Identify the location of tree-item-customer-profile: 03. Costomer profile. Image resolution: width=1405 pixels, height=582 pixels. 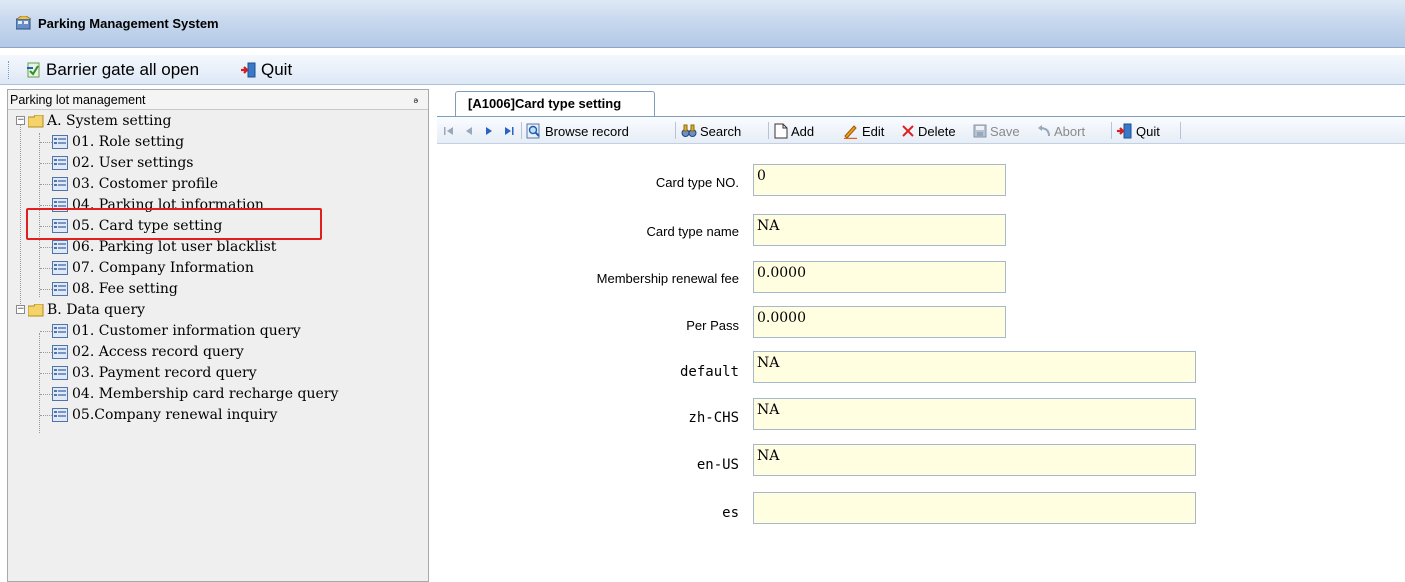
(135, 184).